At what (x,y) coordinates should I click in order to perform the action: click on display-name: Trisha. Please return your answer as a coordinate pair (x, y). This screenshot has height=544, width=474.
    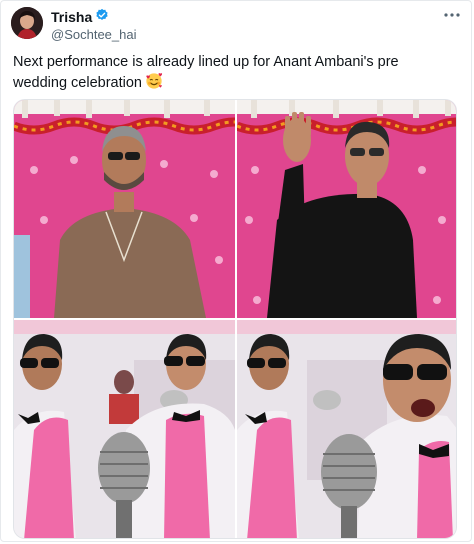
    Looking at the image, I should click on (71, 17).